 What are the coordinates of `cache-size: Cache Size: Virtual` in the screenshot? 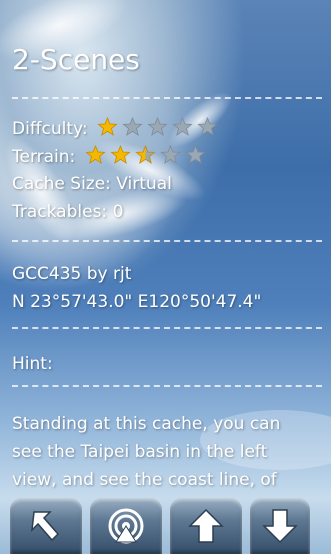 It's located at (92, 184).